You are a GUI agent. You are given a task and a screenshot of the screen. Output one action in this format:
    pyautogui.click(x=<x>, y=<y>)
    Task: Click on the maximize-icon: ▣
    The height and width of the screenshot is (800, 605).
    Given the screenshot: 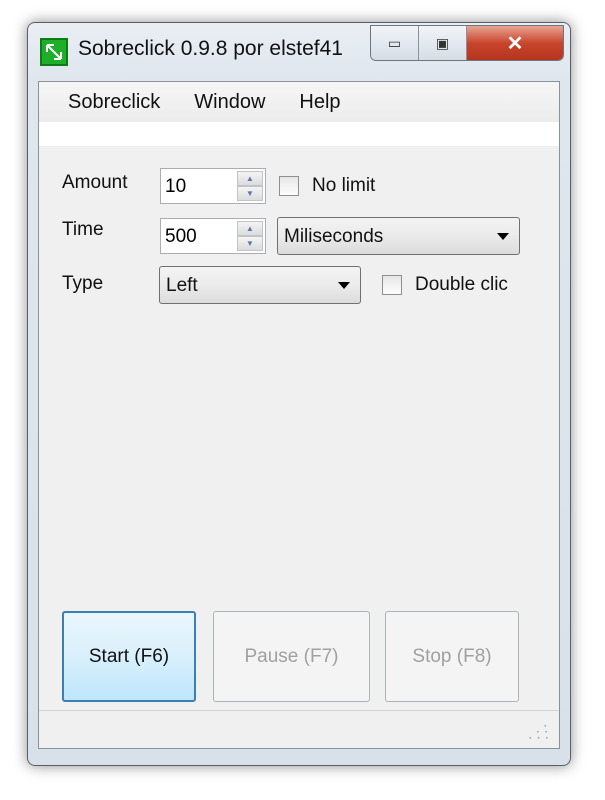 What is the action you would take?
    pyautogui.click(x=442, y=42)
    